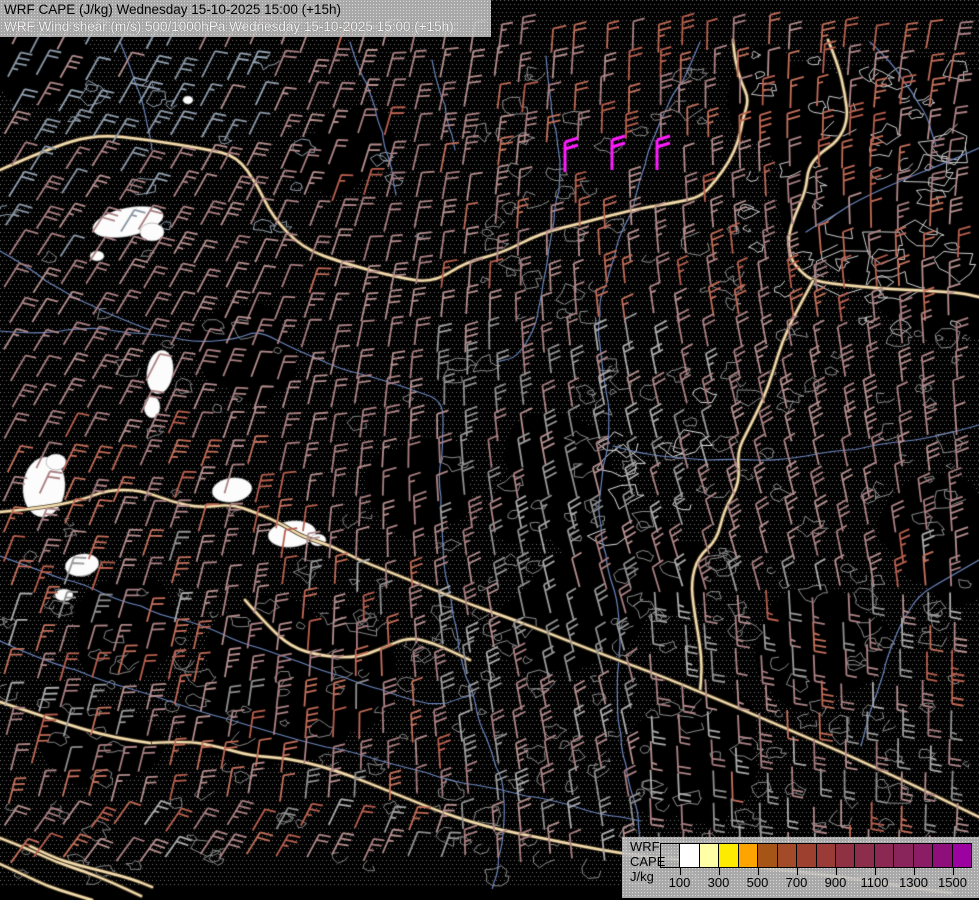 This screenshot has height=900, width=979. I want to click on legend-tick-label: 900, so click(835, 882).